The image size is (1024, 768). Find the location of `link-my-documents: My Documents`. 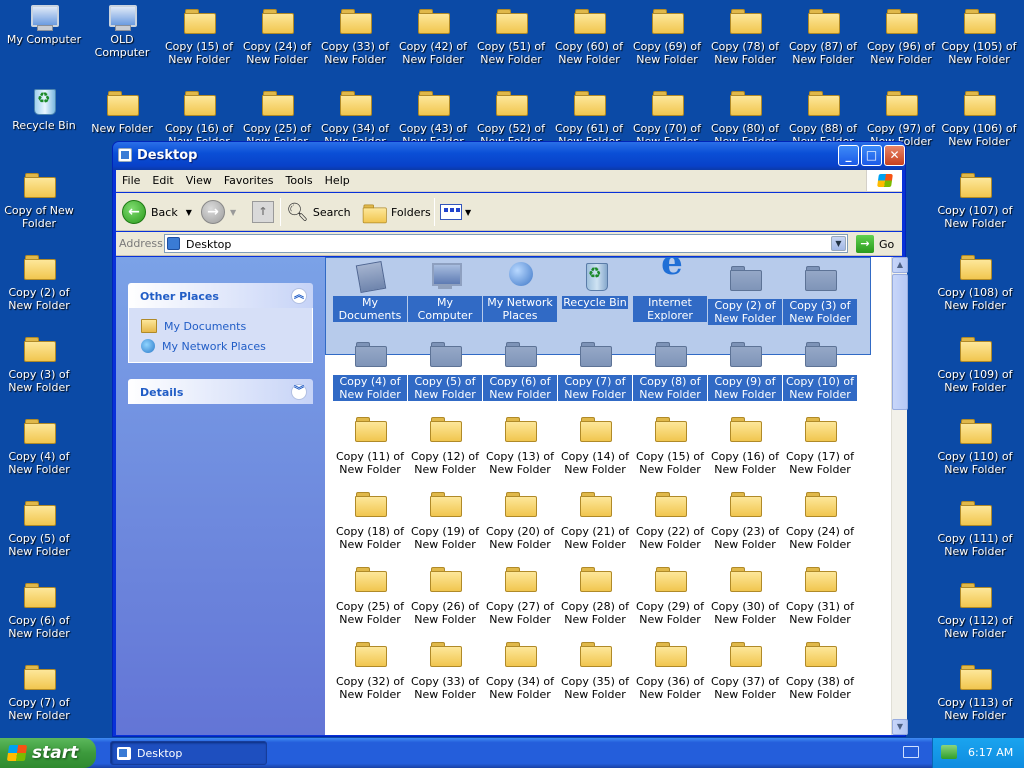

link-my-documents: My Documents is located at coordinates (226, 326).